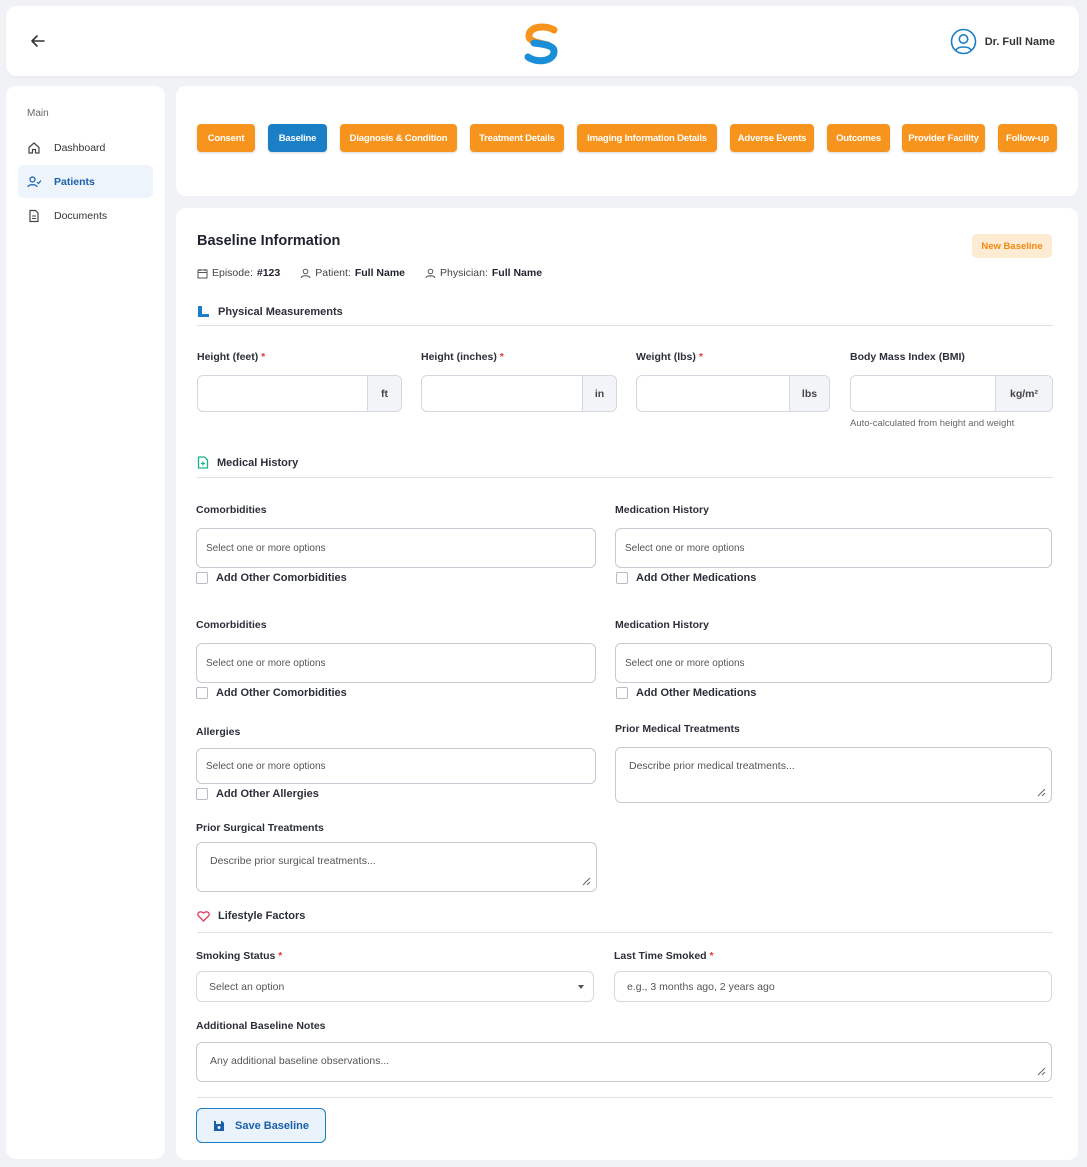 This screenshot has height=1167, width=1087. What do you see at coordinates (231, 625) in the screenshot?
I see `comorbidities-label-2: Comorbidities` at bounding box center [231, 625].